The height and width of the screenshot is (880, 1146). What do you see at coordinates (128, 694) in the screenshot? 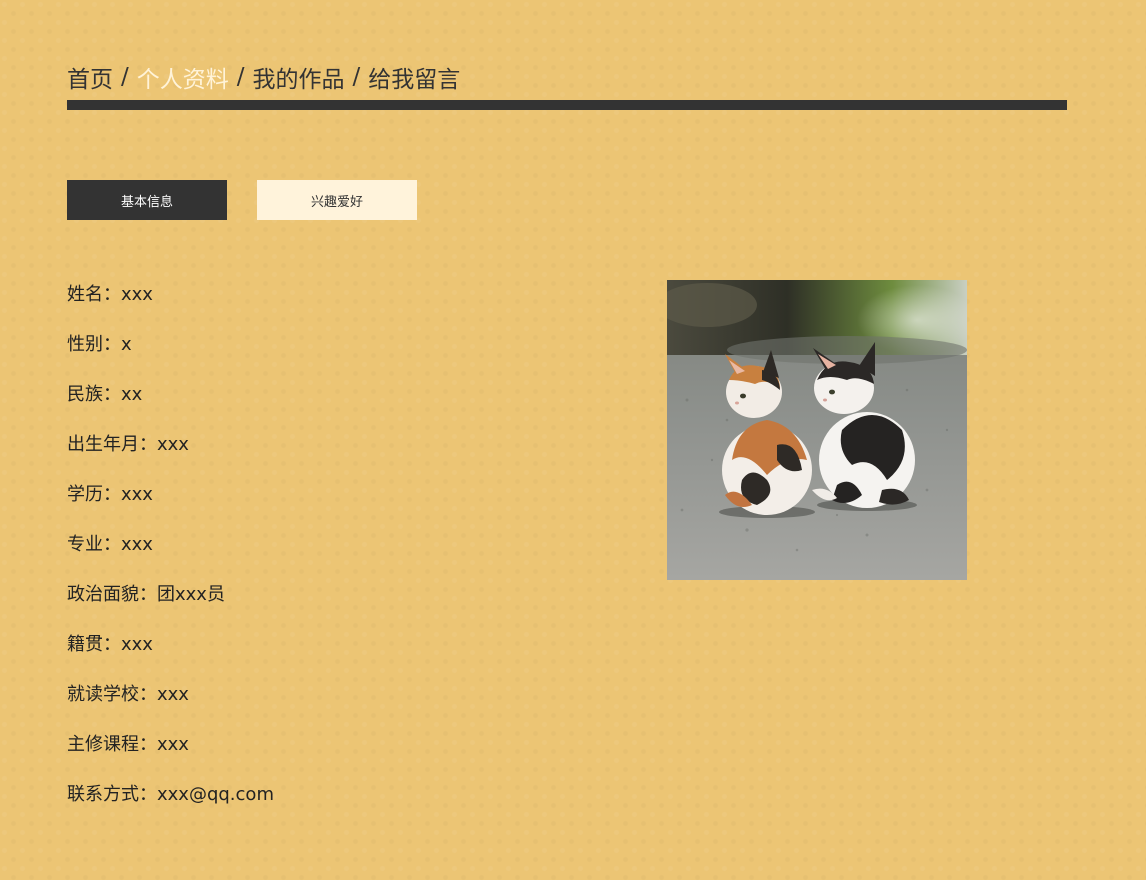
I see `info-school: 就读学校：xxx` at bounding box center [128, 694].